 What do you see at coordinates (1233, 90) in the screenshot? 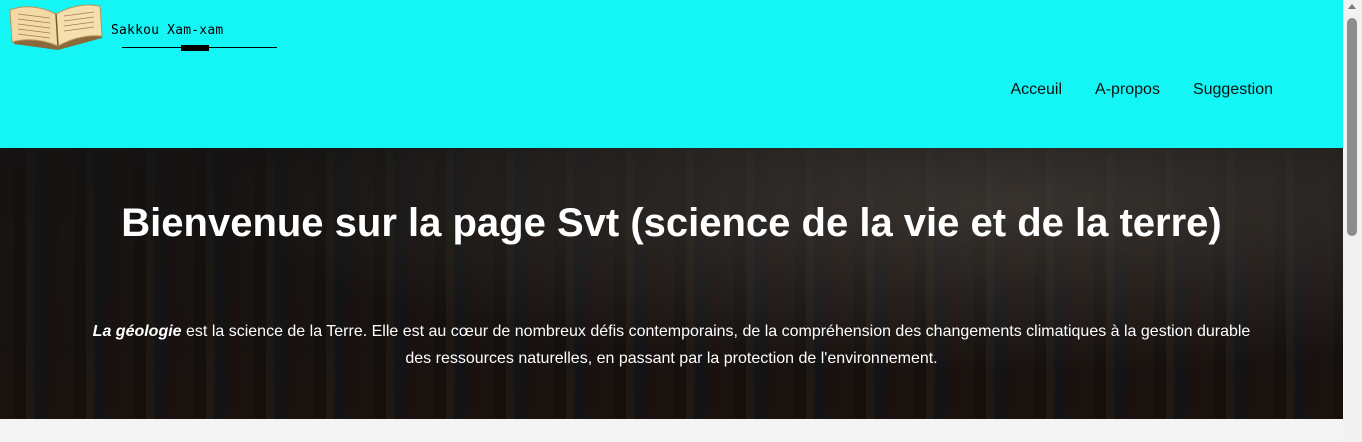
I see `nav-link-suggestion: Suggestion` at bounding box center [1233, 90].